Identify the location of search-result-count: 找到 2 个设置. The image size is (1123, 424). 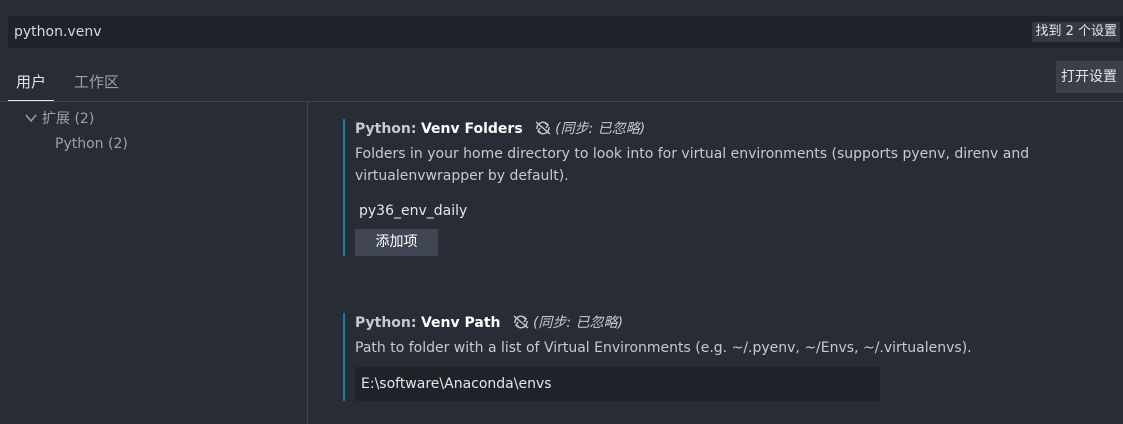
(1076, 32).